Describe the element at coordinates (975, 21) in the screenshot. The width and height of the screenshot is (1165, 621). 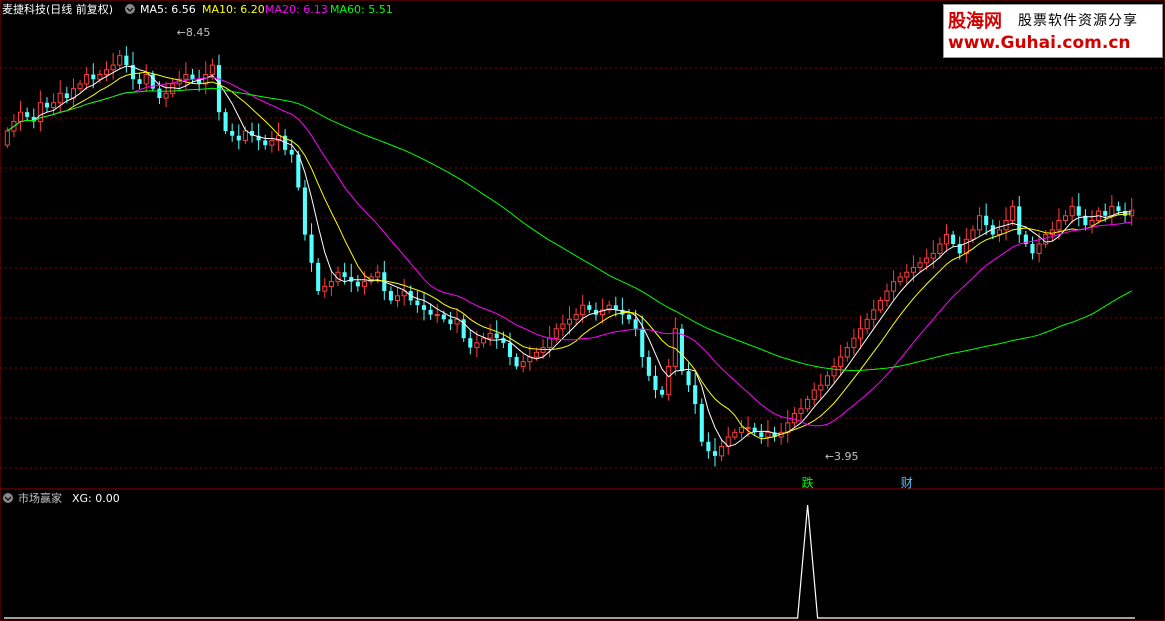
I see `watermark-line1: 股海网` at that location.